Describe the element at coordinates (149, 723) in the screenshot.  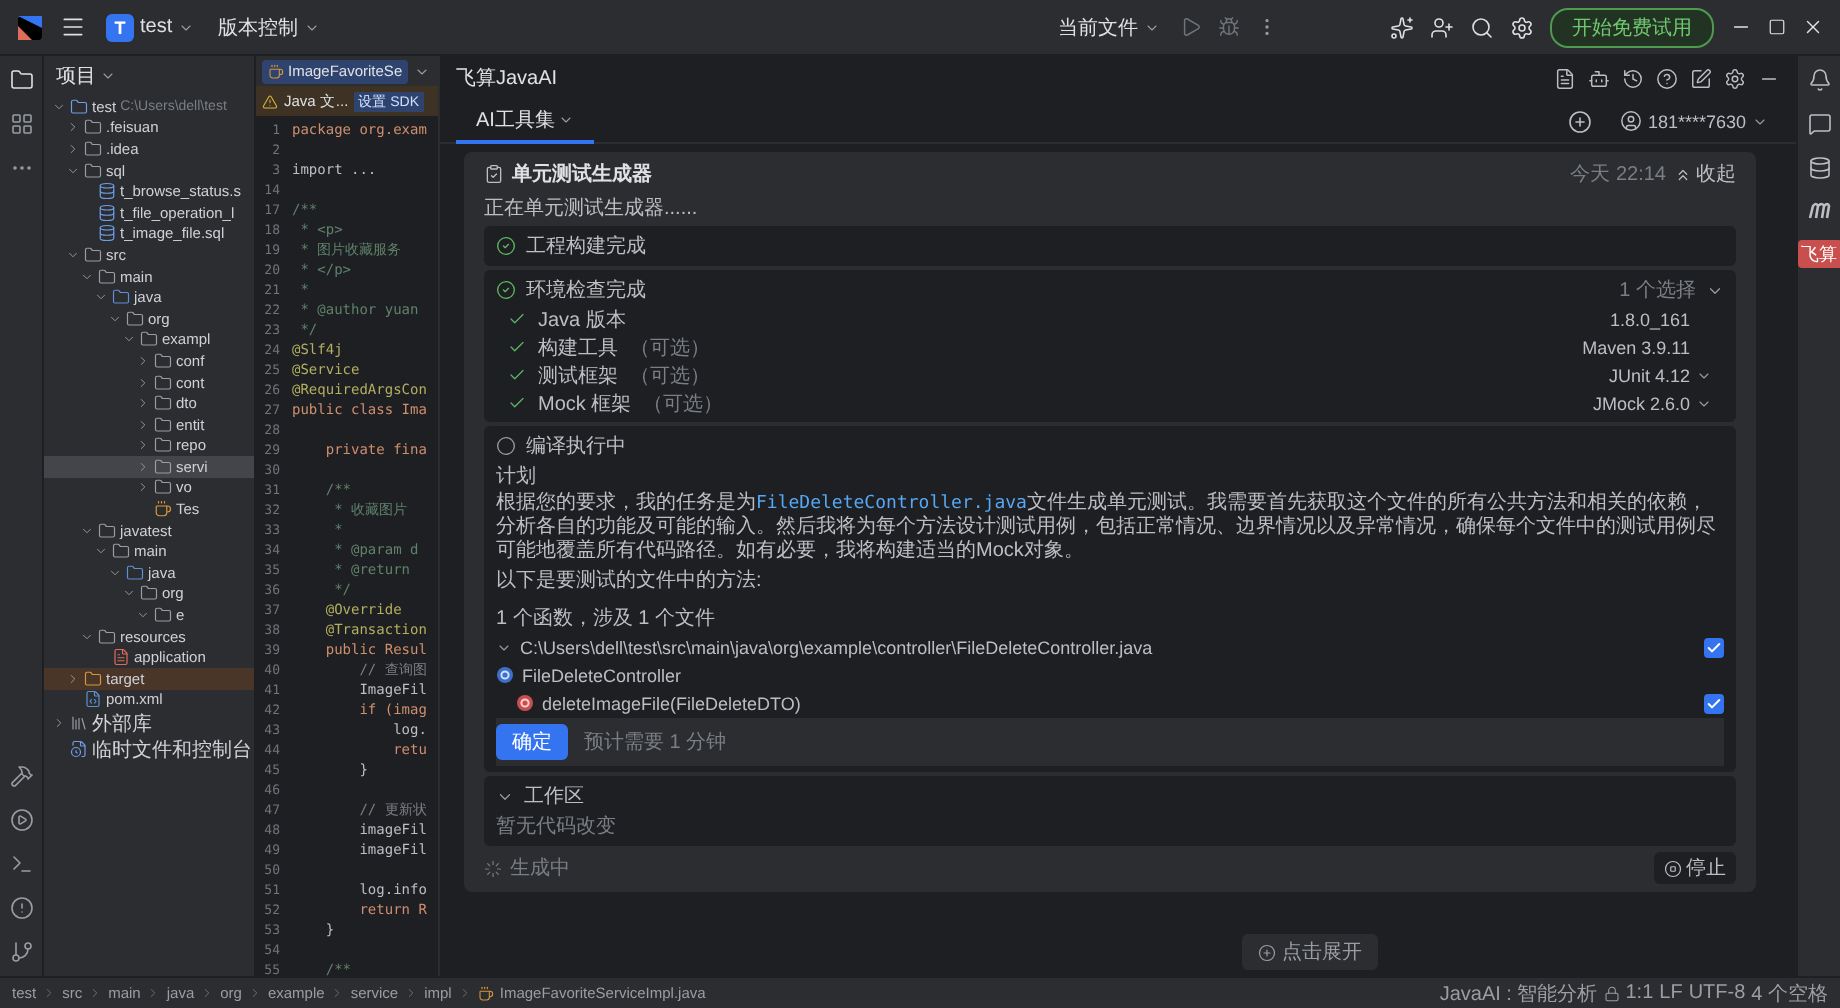
I see `tree-item: 外部库` at that location.